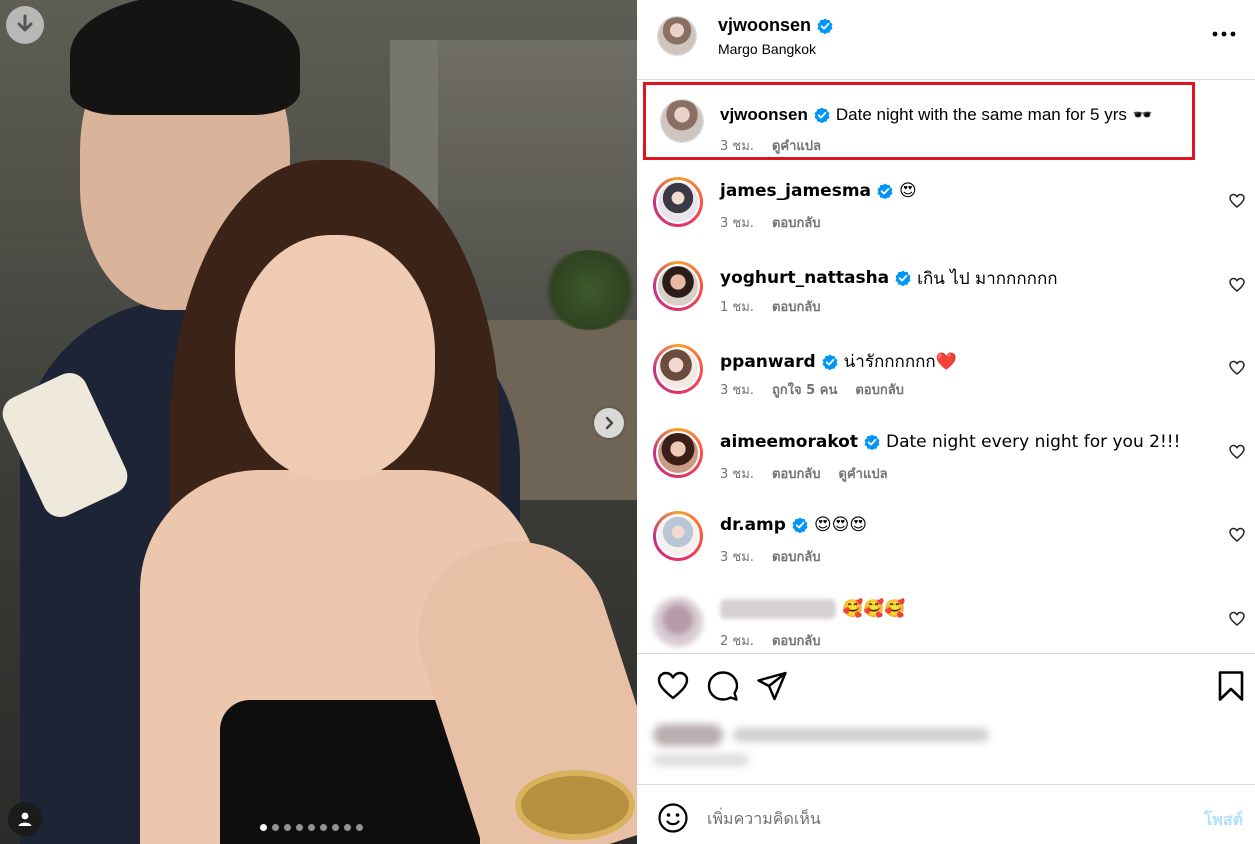 Image resolution: width=1255 pixels, height=844 pixels. I want to click on comment-line: yoghurt_nattasha เกิน ไป มากกกกกก, so click(889, 278).